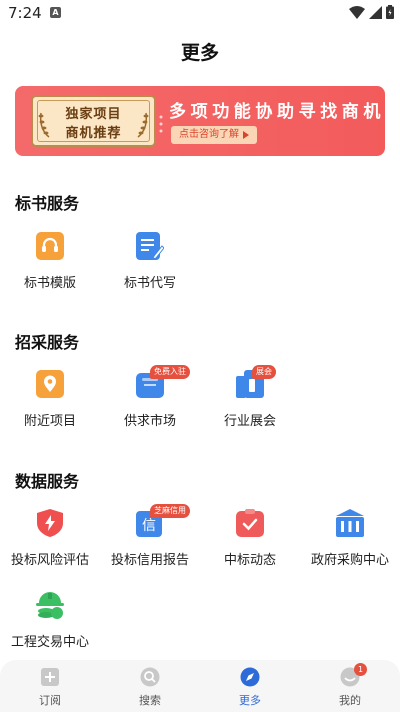 This screenshot has height=712, width=400. Describe the element at coordinates (49, 642) in the screenshot. I see `grid-label: 工程交易中心` at that location.